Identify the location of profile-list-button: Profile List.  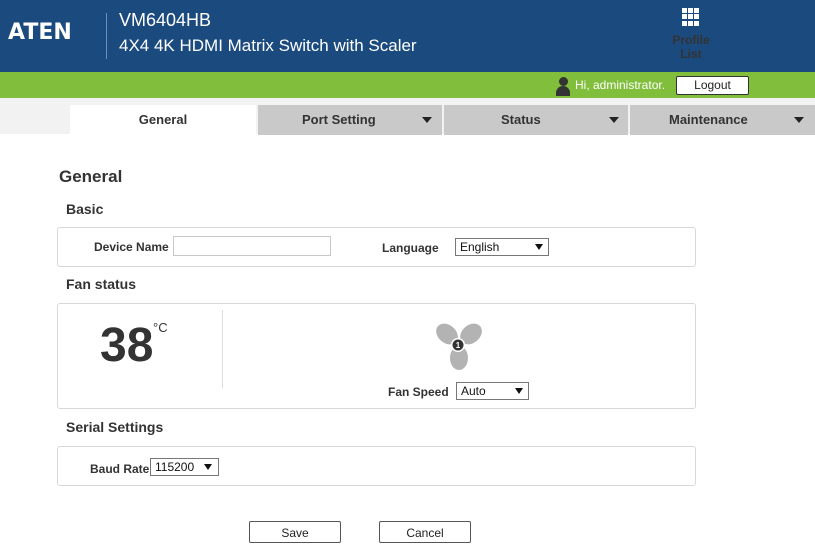
(691, 34).